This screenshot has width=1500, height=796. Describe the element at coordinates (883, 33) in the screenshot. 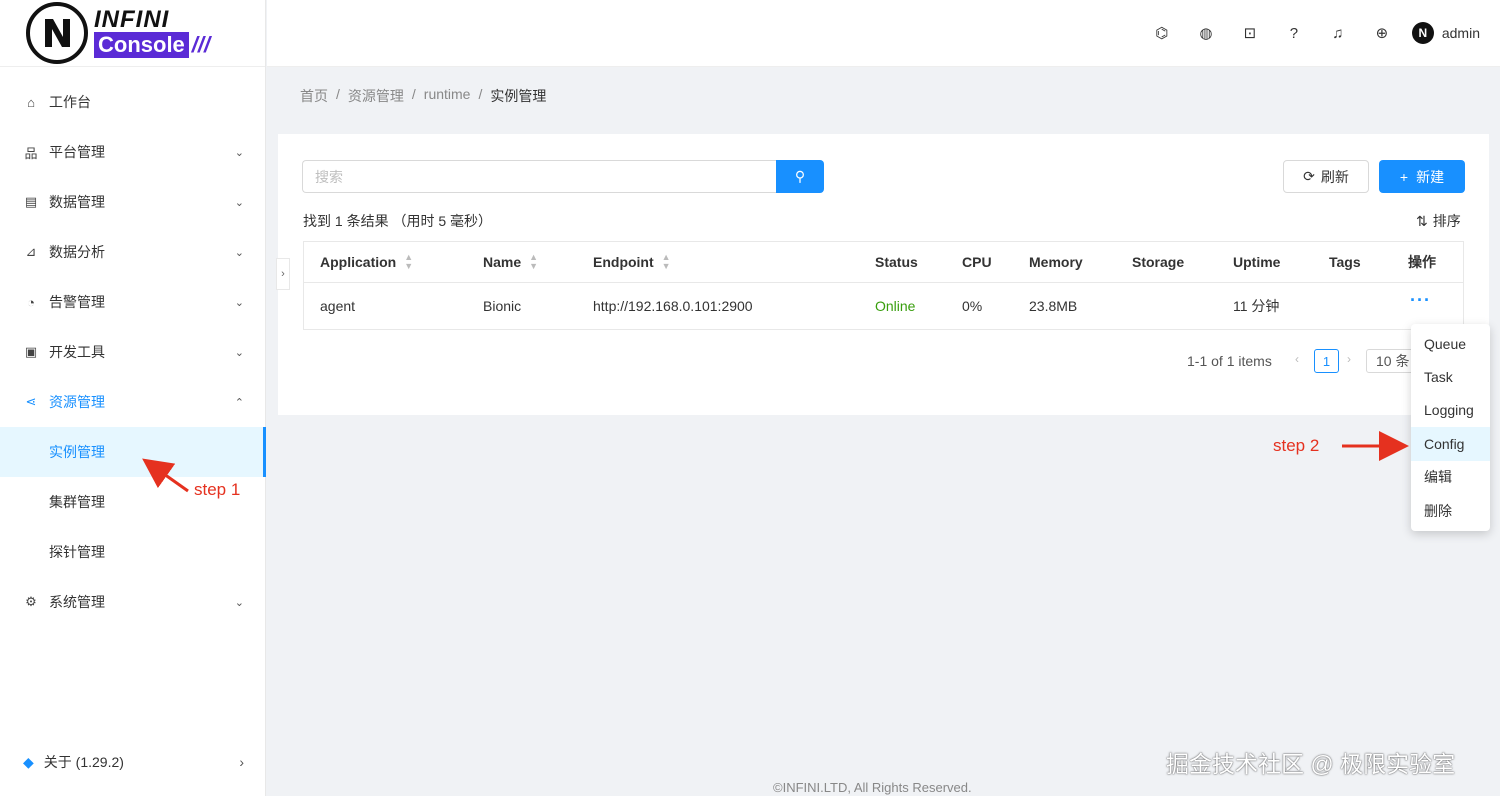

I see `top-header: ⌬ ◍ ⊡ ? ♫ ⊕ N admin` at that location.